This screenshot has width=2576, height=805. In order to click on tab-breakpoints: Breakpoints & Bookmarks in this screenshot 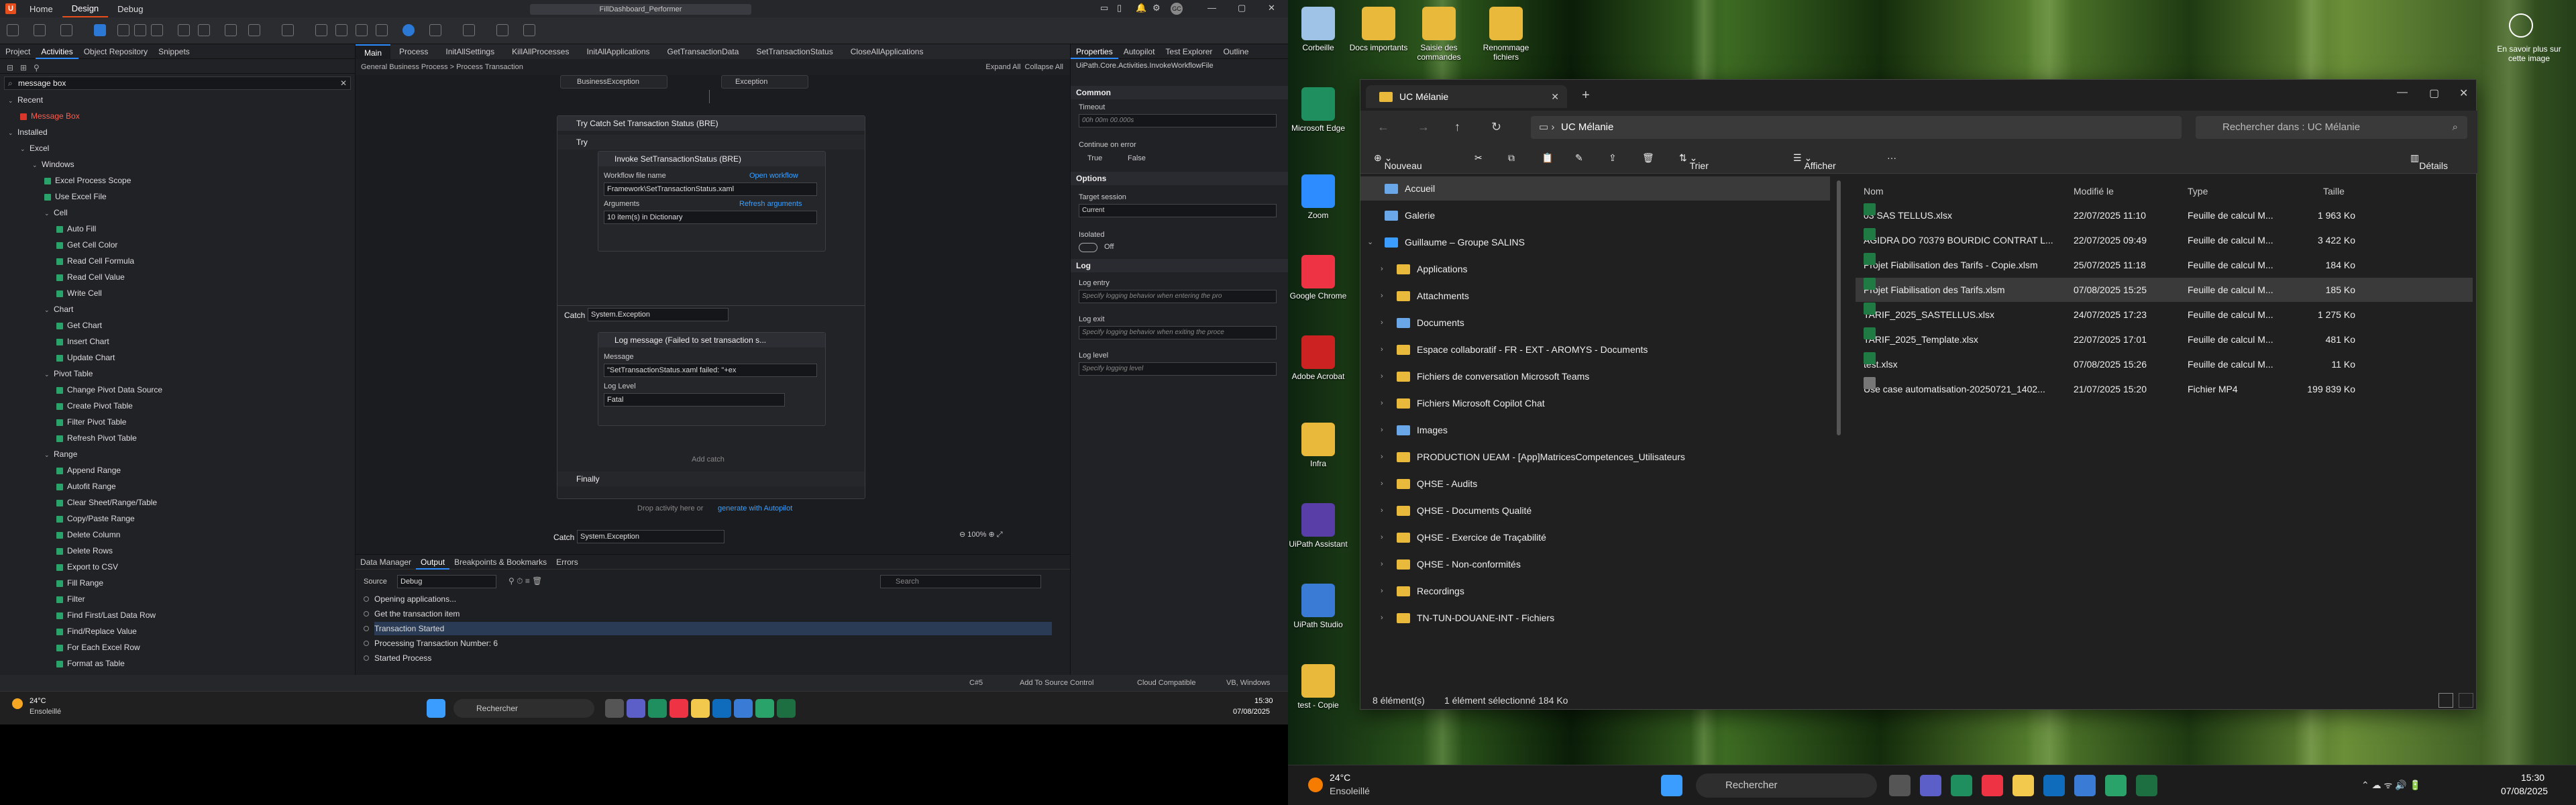, I will do `click(500, 562)`.